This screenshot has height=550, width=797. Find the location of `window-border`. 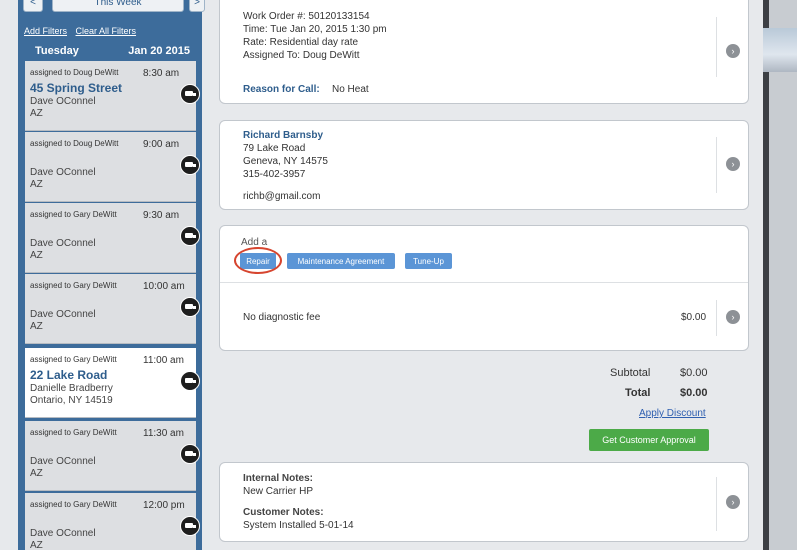

window-border is located at coordinates (766, 275).